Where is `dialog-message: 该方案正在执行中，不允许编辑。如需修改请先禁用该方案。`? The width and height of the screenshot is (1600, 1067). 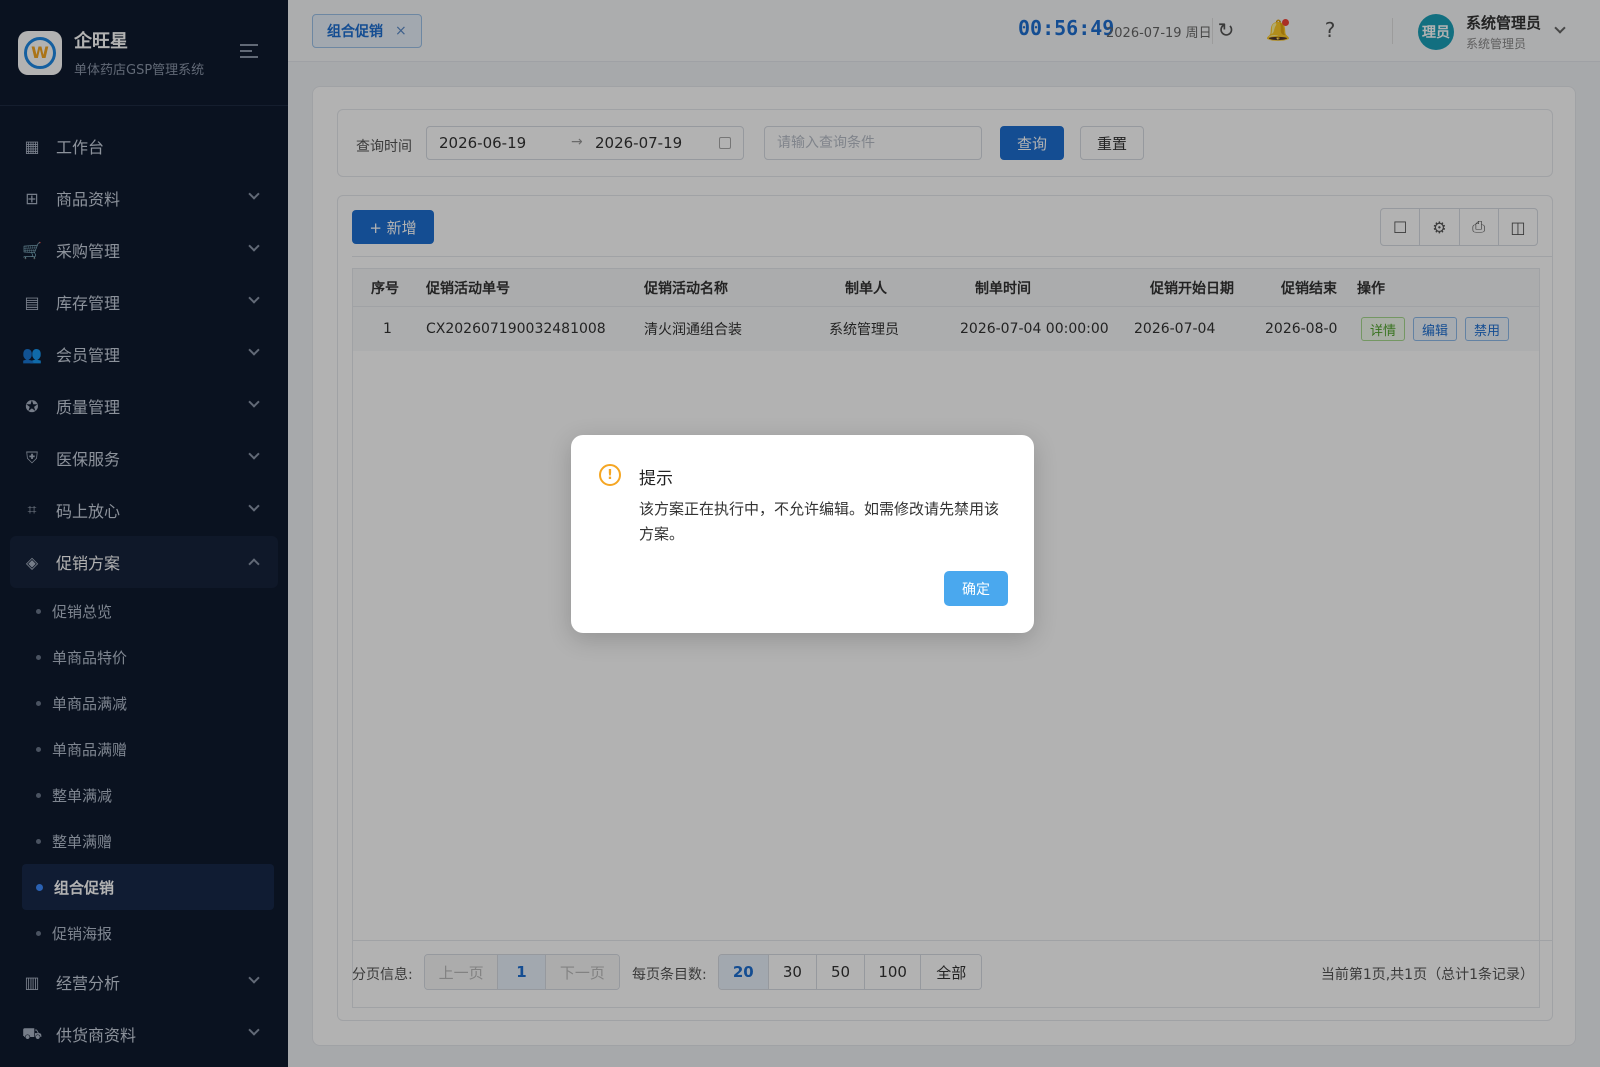 dialog-message: 该方案正在执行中，不允许编辑。如需修改请先禁用该方案。 is located at coordinates (819, 521).